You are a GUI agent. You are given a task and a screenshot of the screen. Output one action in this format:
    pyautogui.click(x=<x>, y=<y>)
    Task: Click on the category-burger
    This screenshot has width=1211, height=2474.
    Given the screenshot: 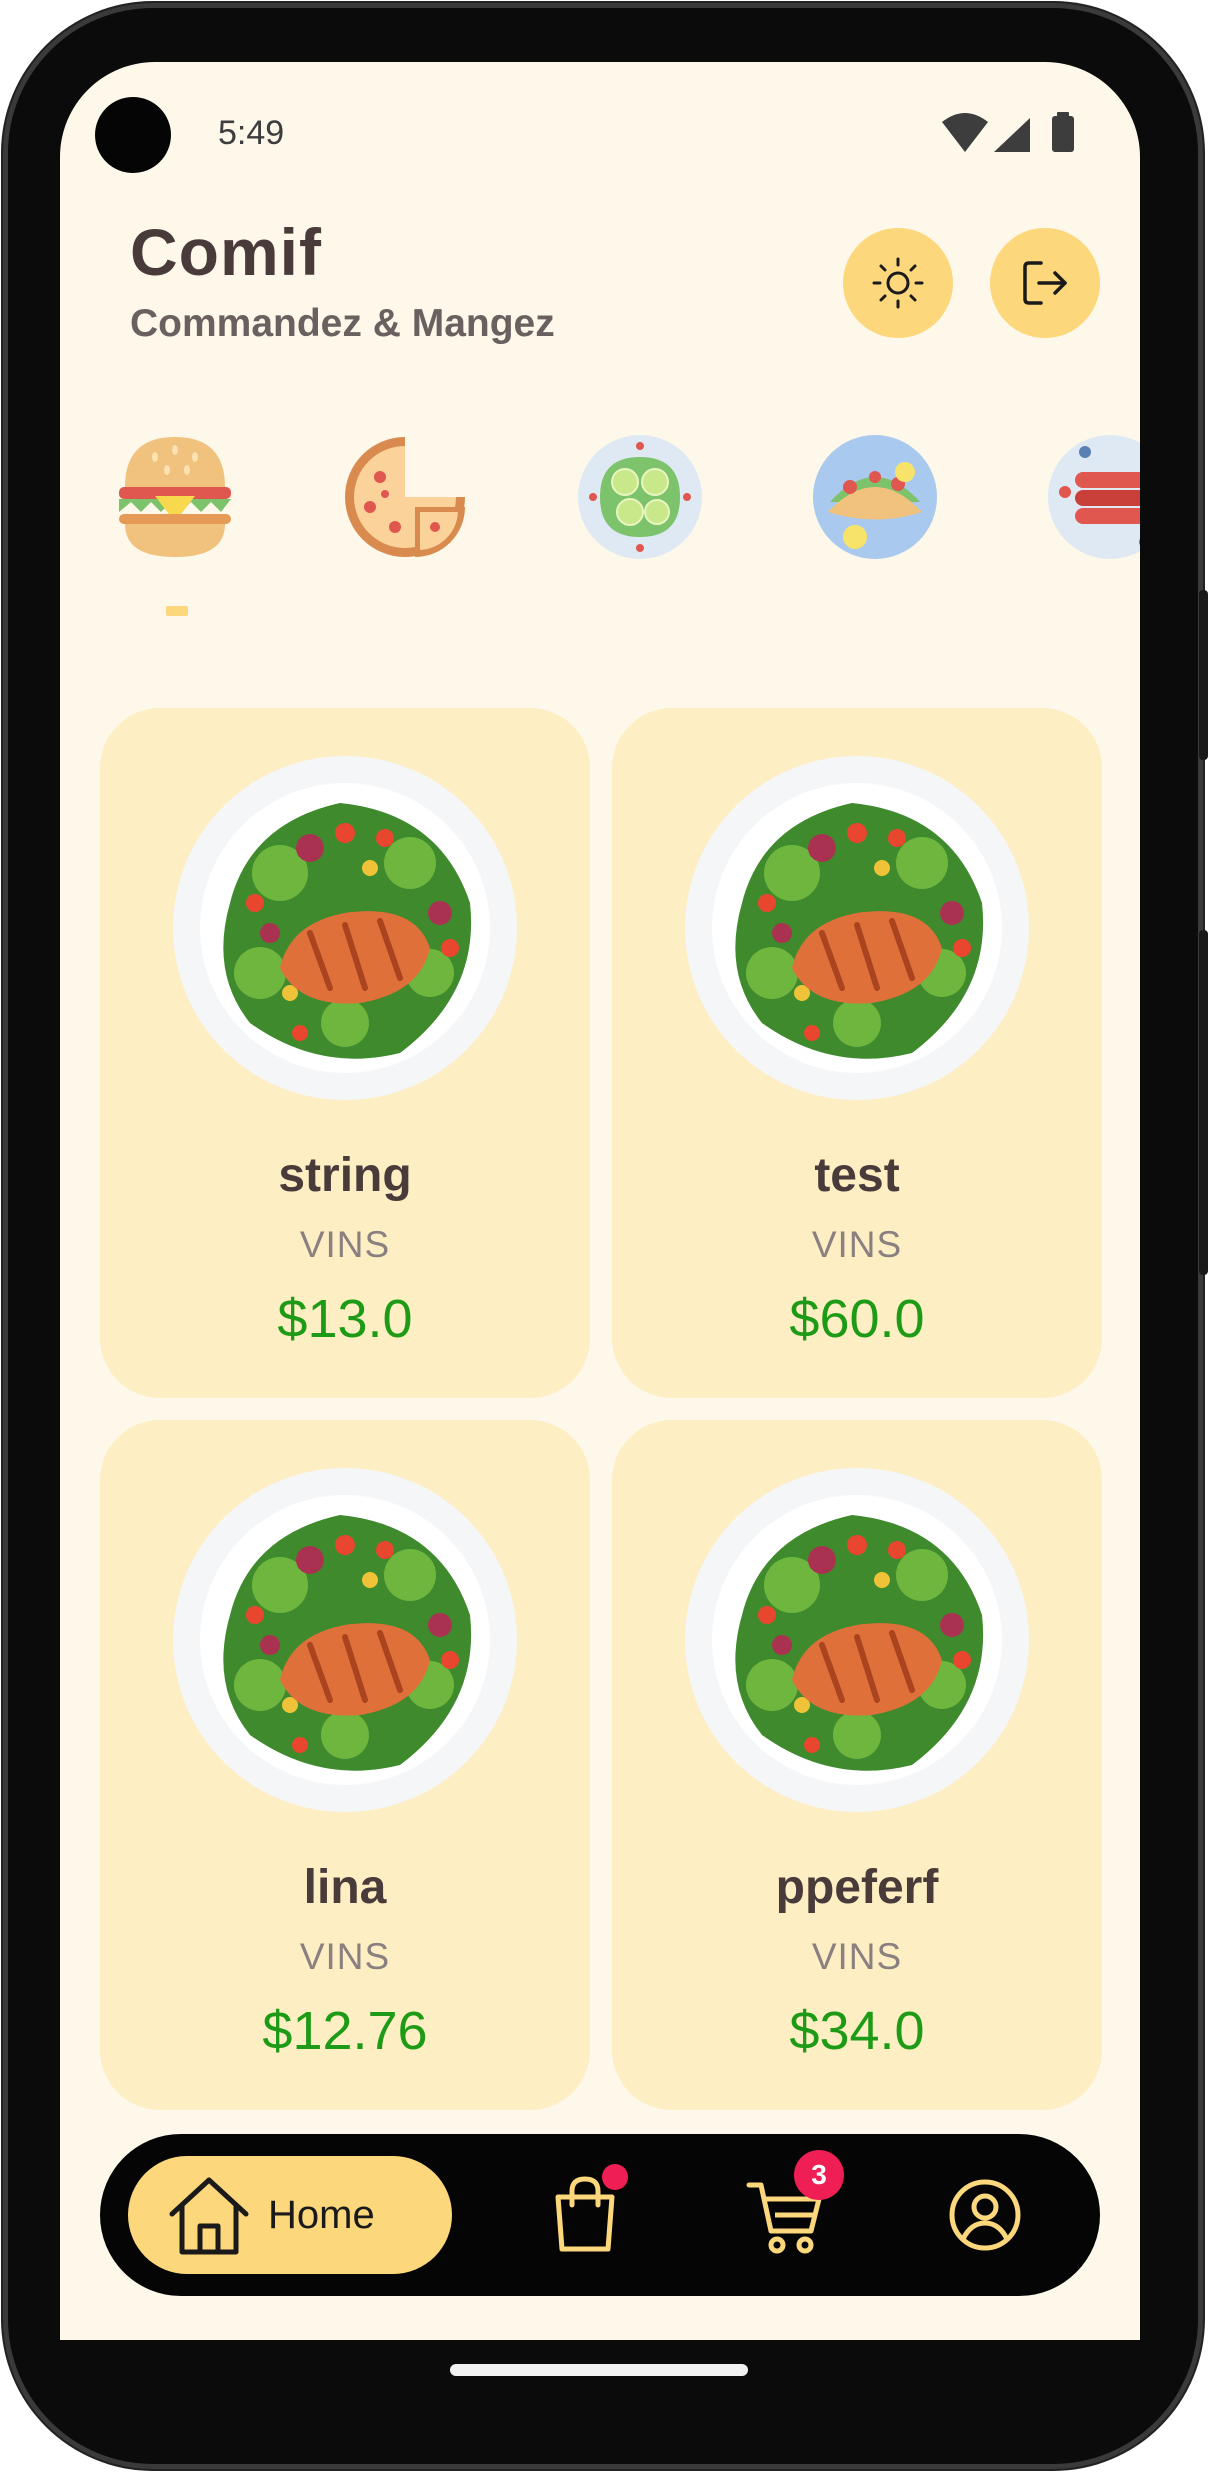 What is the action you would take?
    pyautogui.click(x=175, y=497)
    